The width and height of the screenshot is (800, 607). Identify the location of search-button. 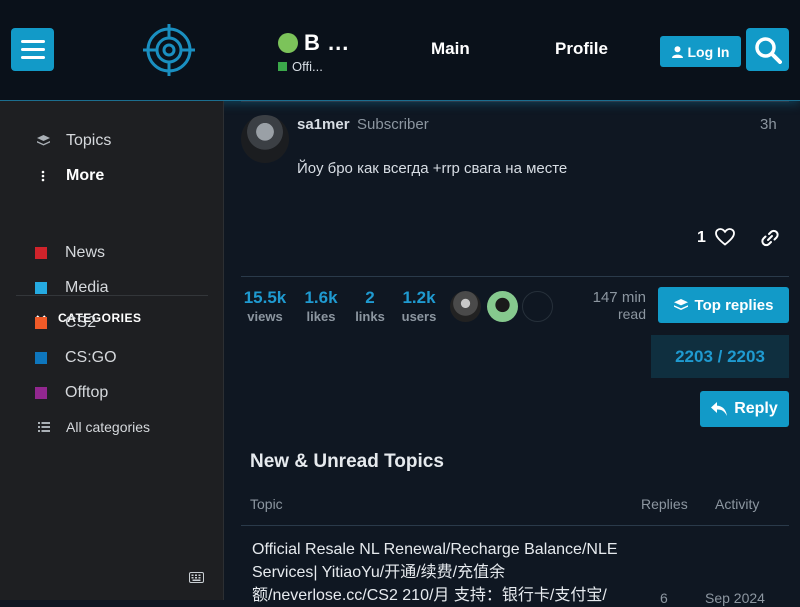
(767, 49).